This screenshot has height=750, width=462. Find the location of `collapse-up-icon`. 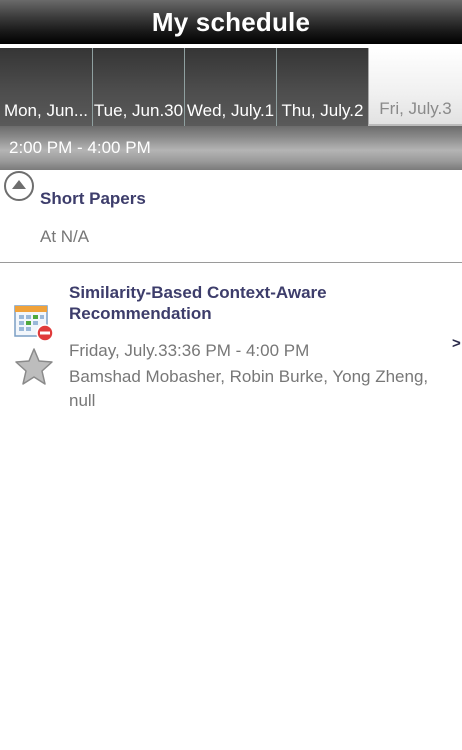

collapse-up-icon is located at coordinates (19, 186).